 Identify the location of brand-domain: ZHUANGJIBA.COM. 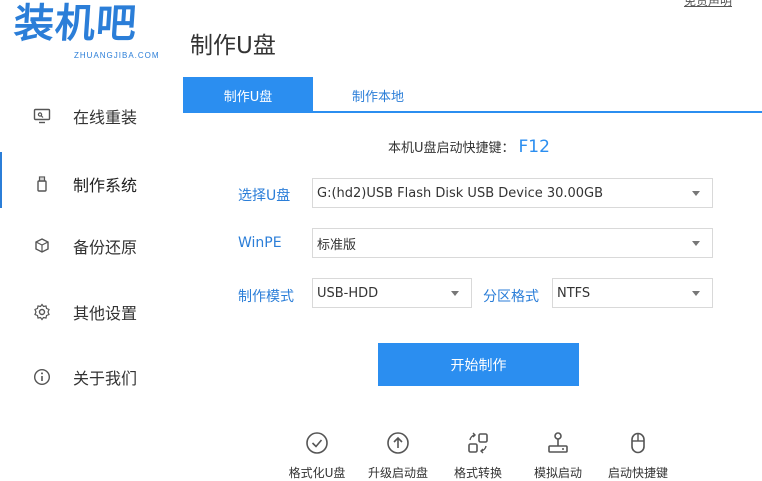
(117, 55).